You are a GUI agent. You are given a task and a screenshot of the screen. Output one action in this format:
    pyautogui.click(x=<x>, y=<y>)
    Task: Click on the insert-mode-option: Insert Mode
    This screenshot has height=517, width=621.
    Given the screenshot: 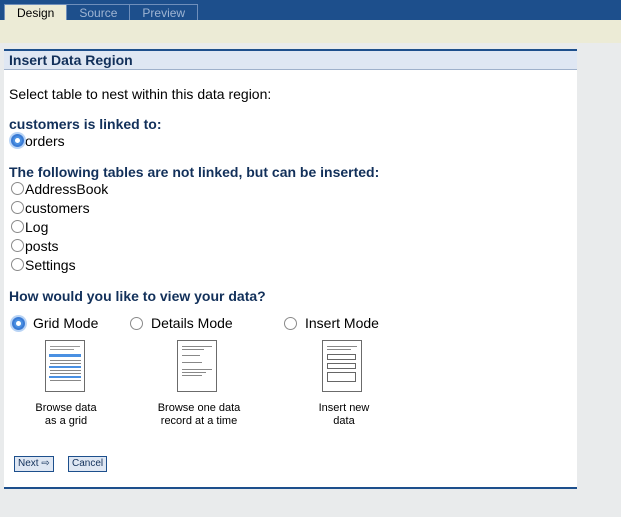 What is the action you would take?
    pyautogui.click(x=331, y=323)
    